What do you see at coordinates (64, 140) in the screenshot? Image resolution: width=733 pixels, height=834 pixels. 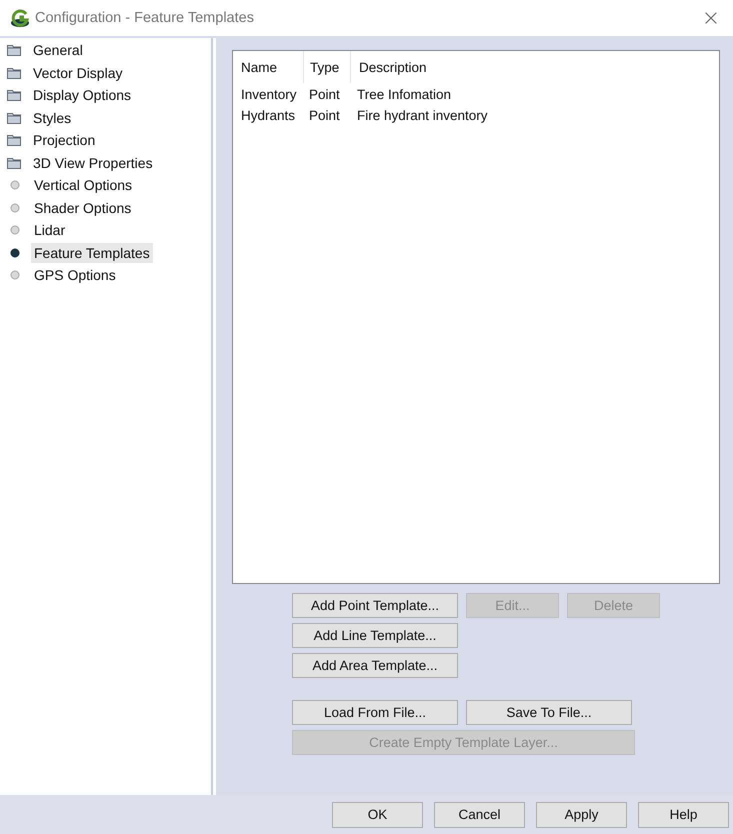 I see `sidebar-item: Projection` at bounding box center [64, 140].